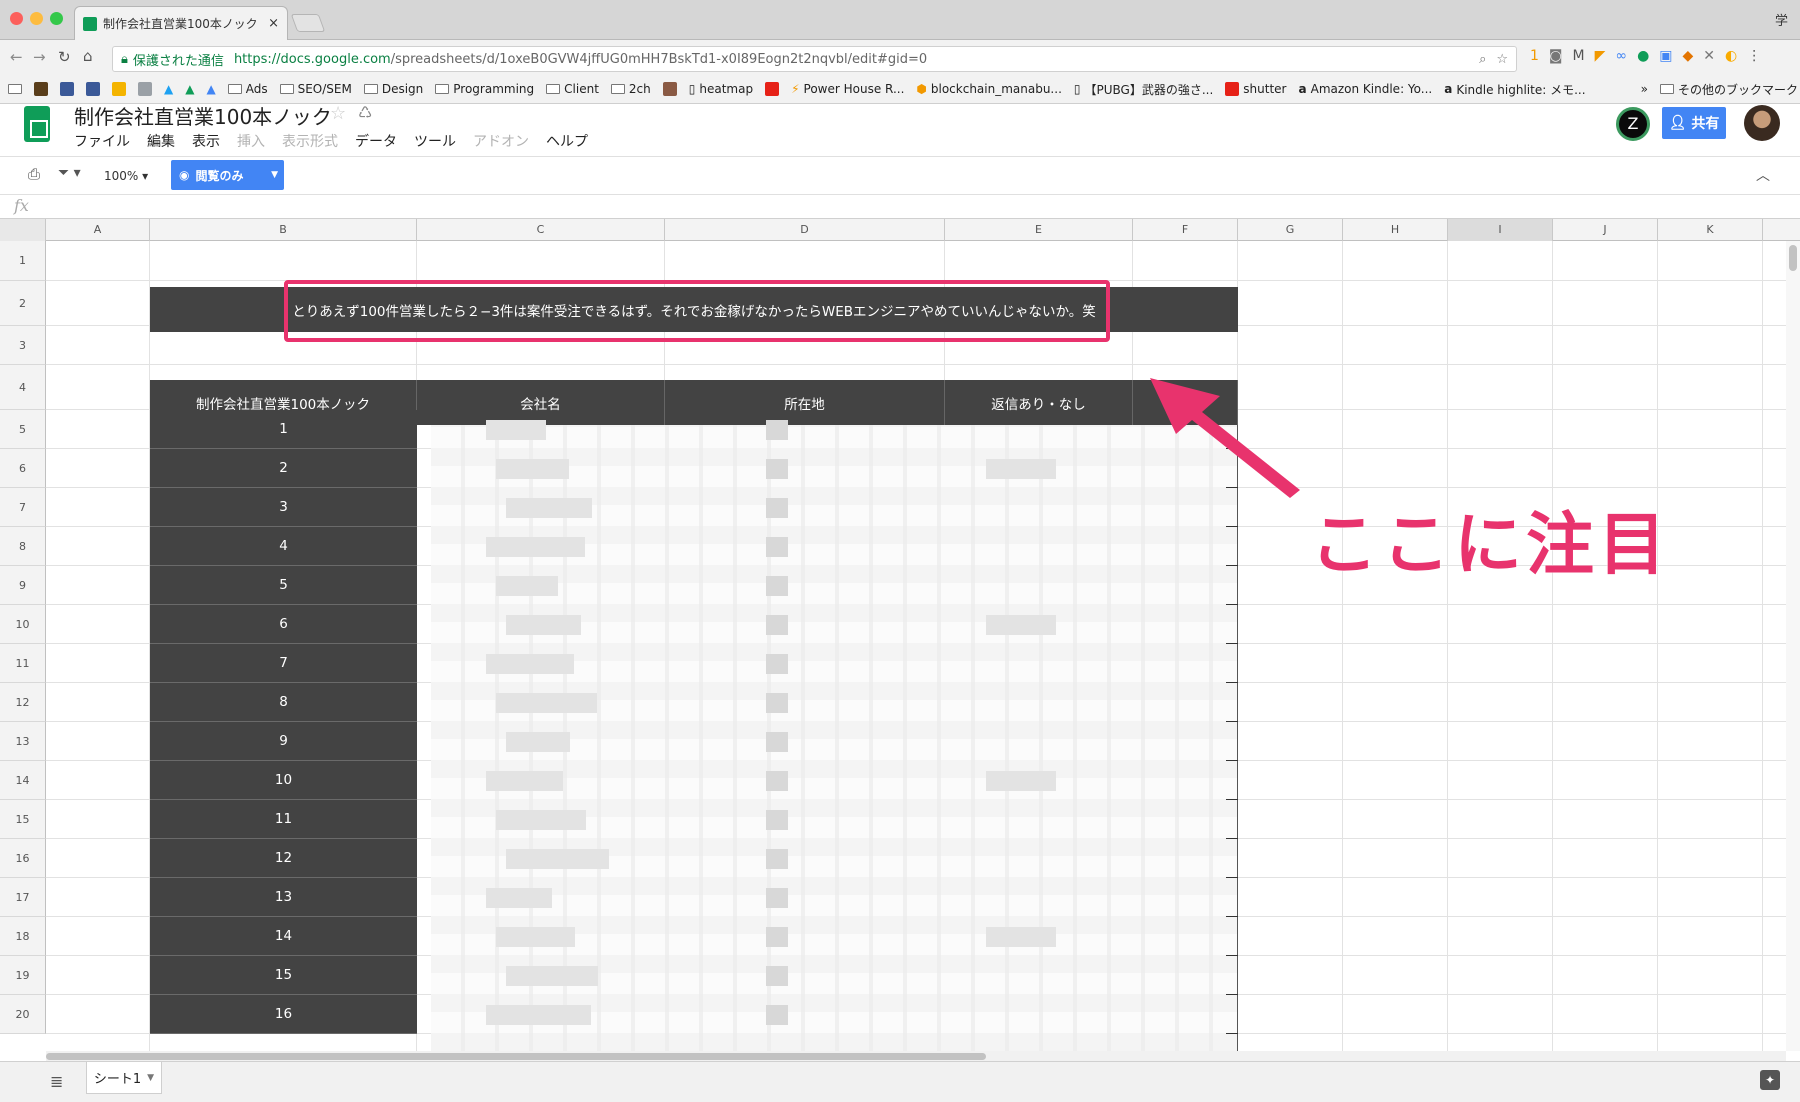 The width and height of the screenshot is (1800, 1102). I want to click on column-header: I, so click(1500, 230).